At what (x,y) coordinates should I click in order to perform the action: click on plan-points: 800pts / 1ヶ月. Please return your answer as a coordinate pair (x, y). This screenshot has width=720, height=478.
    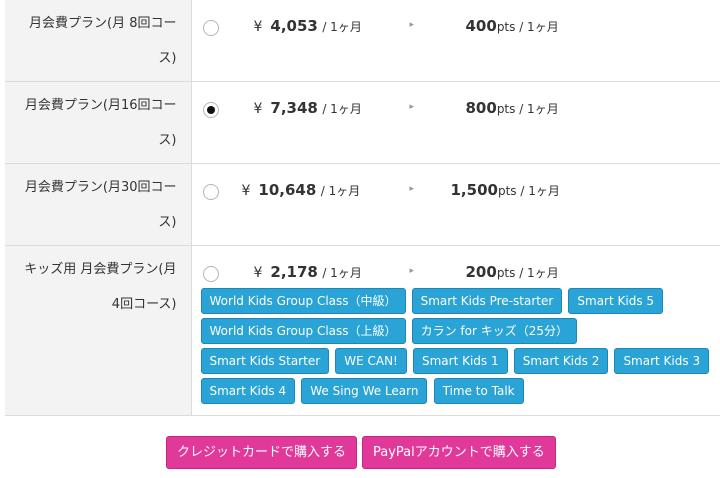
    Looking at the image, I should click on (512, 108).